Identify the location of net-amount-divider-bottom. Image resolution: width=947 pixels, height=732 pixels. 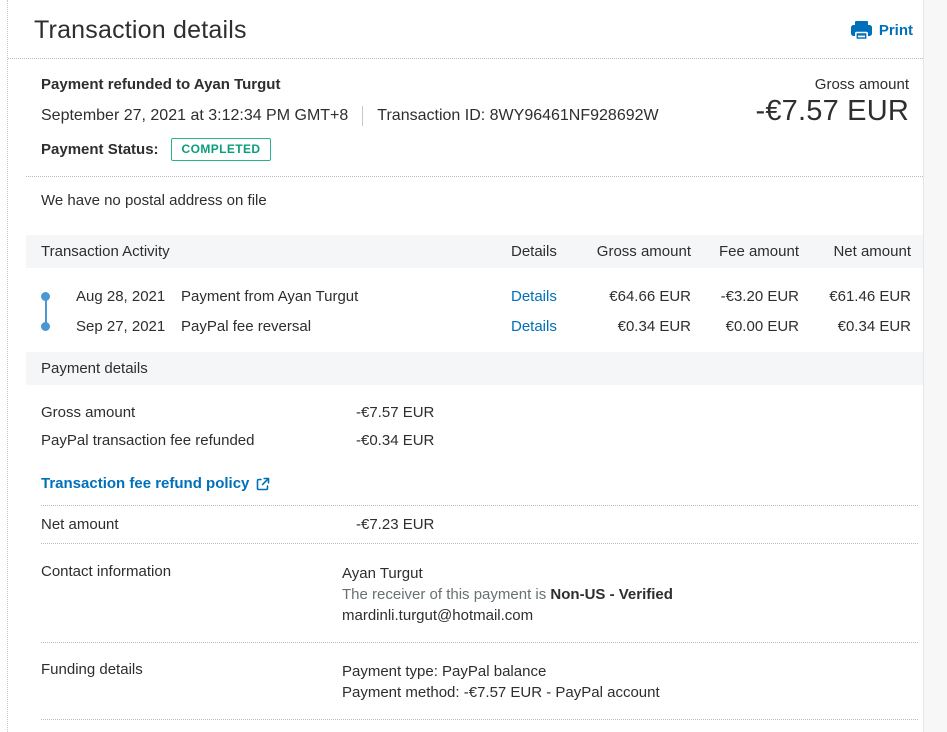
(479, 543).